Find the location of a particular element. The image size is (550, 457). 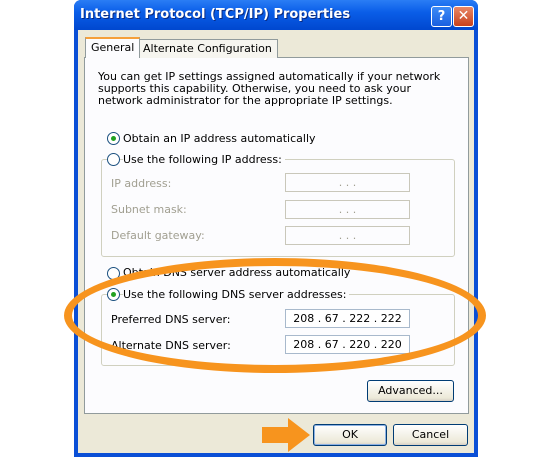

default-gateway-field: . . . is located at coordinates (347, 235).